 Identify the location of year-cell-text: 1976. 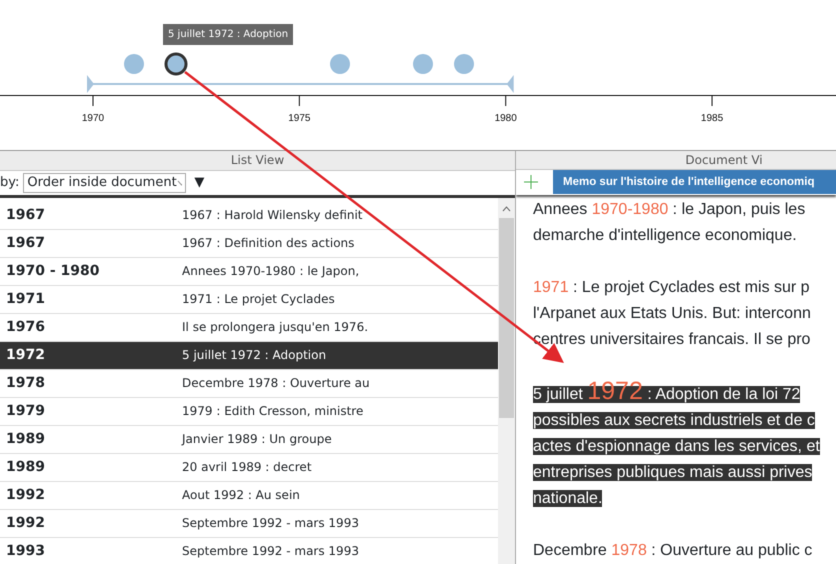
(25, 327).